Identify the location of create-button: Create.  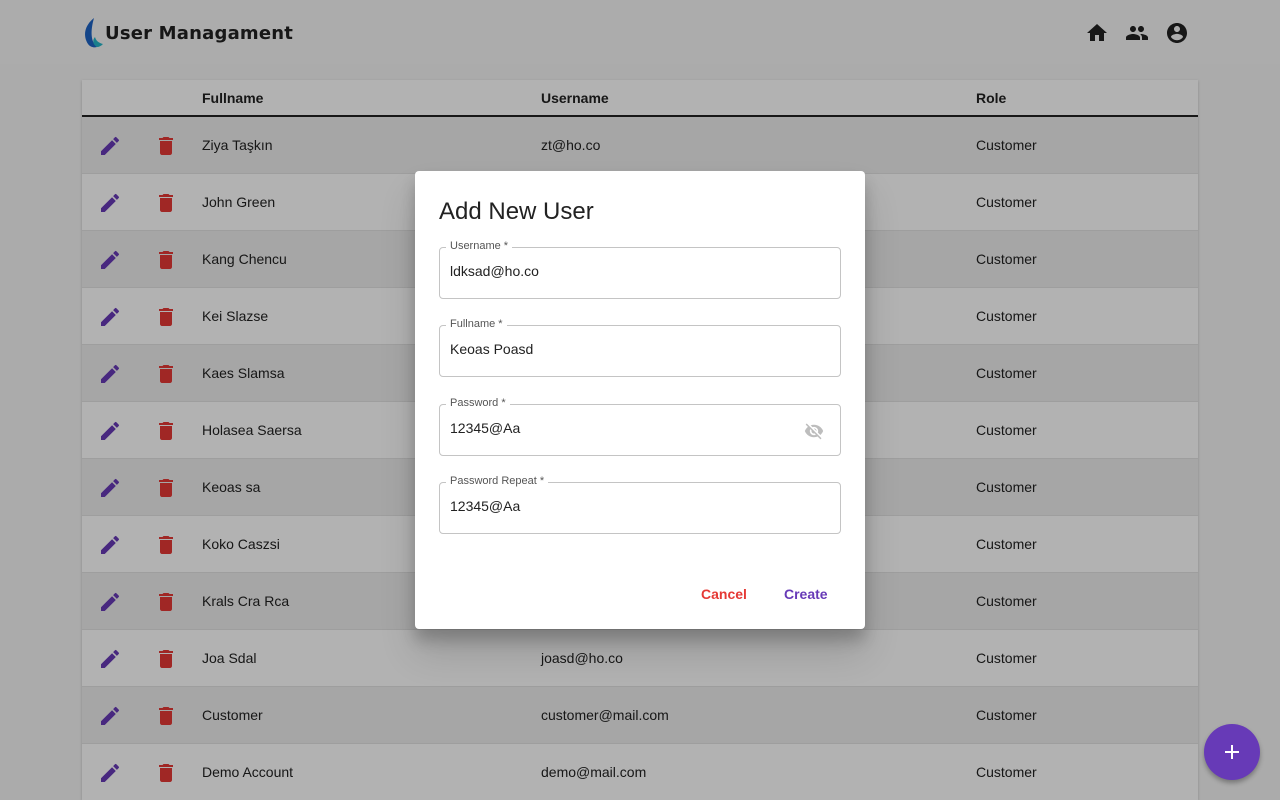
(806, 594).